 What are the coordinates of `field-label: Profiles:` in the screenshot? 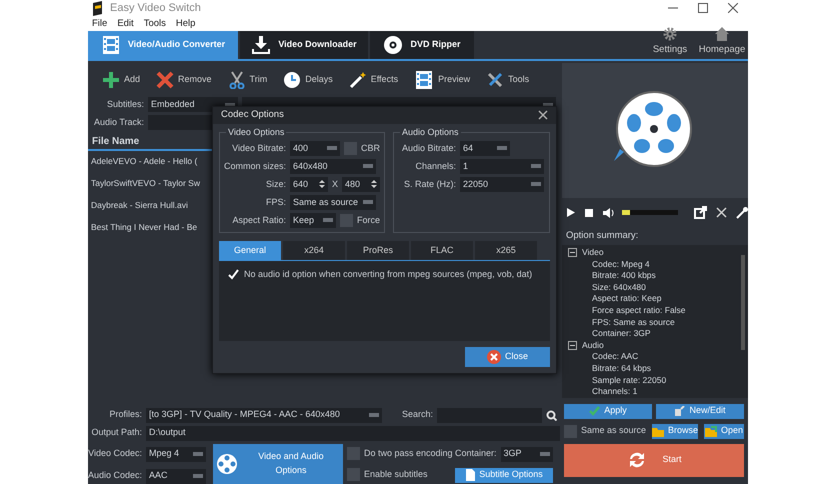 It's located at (125, 415).